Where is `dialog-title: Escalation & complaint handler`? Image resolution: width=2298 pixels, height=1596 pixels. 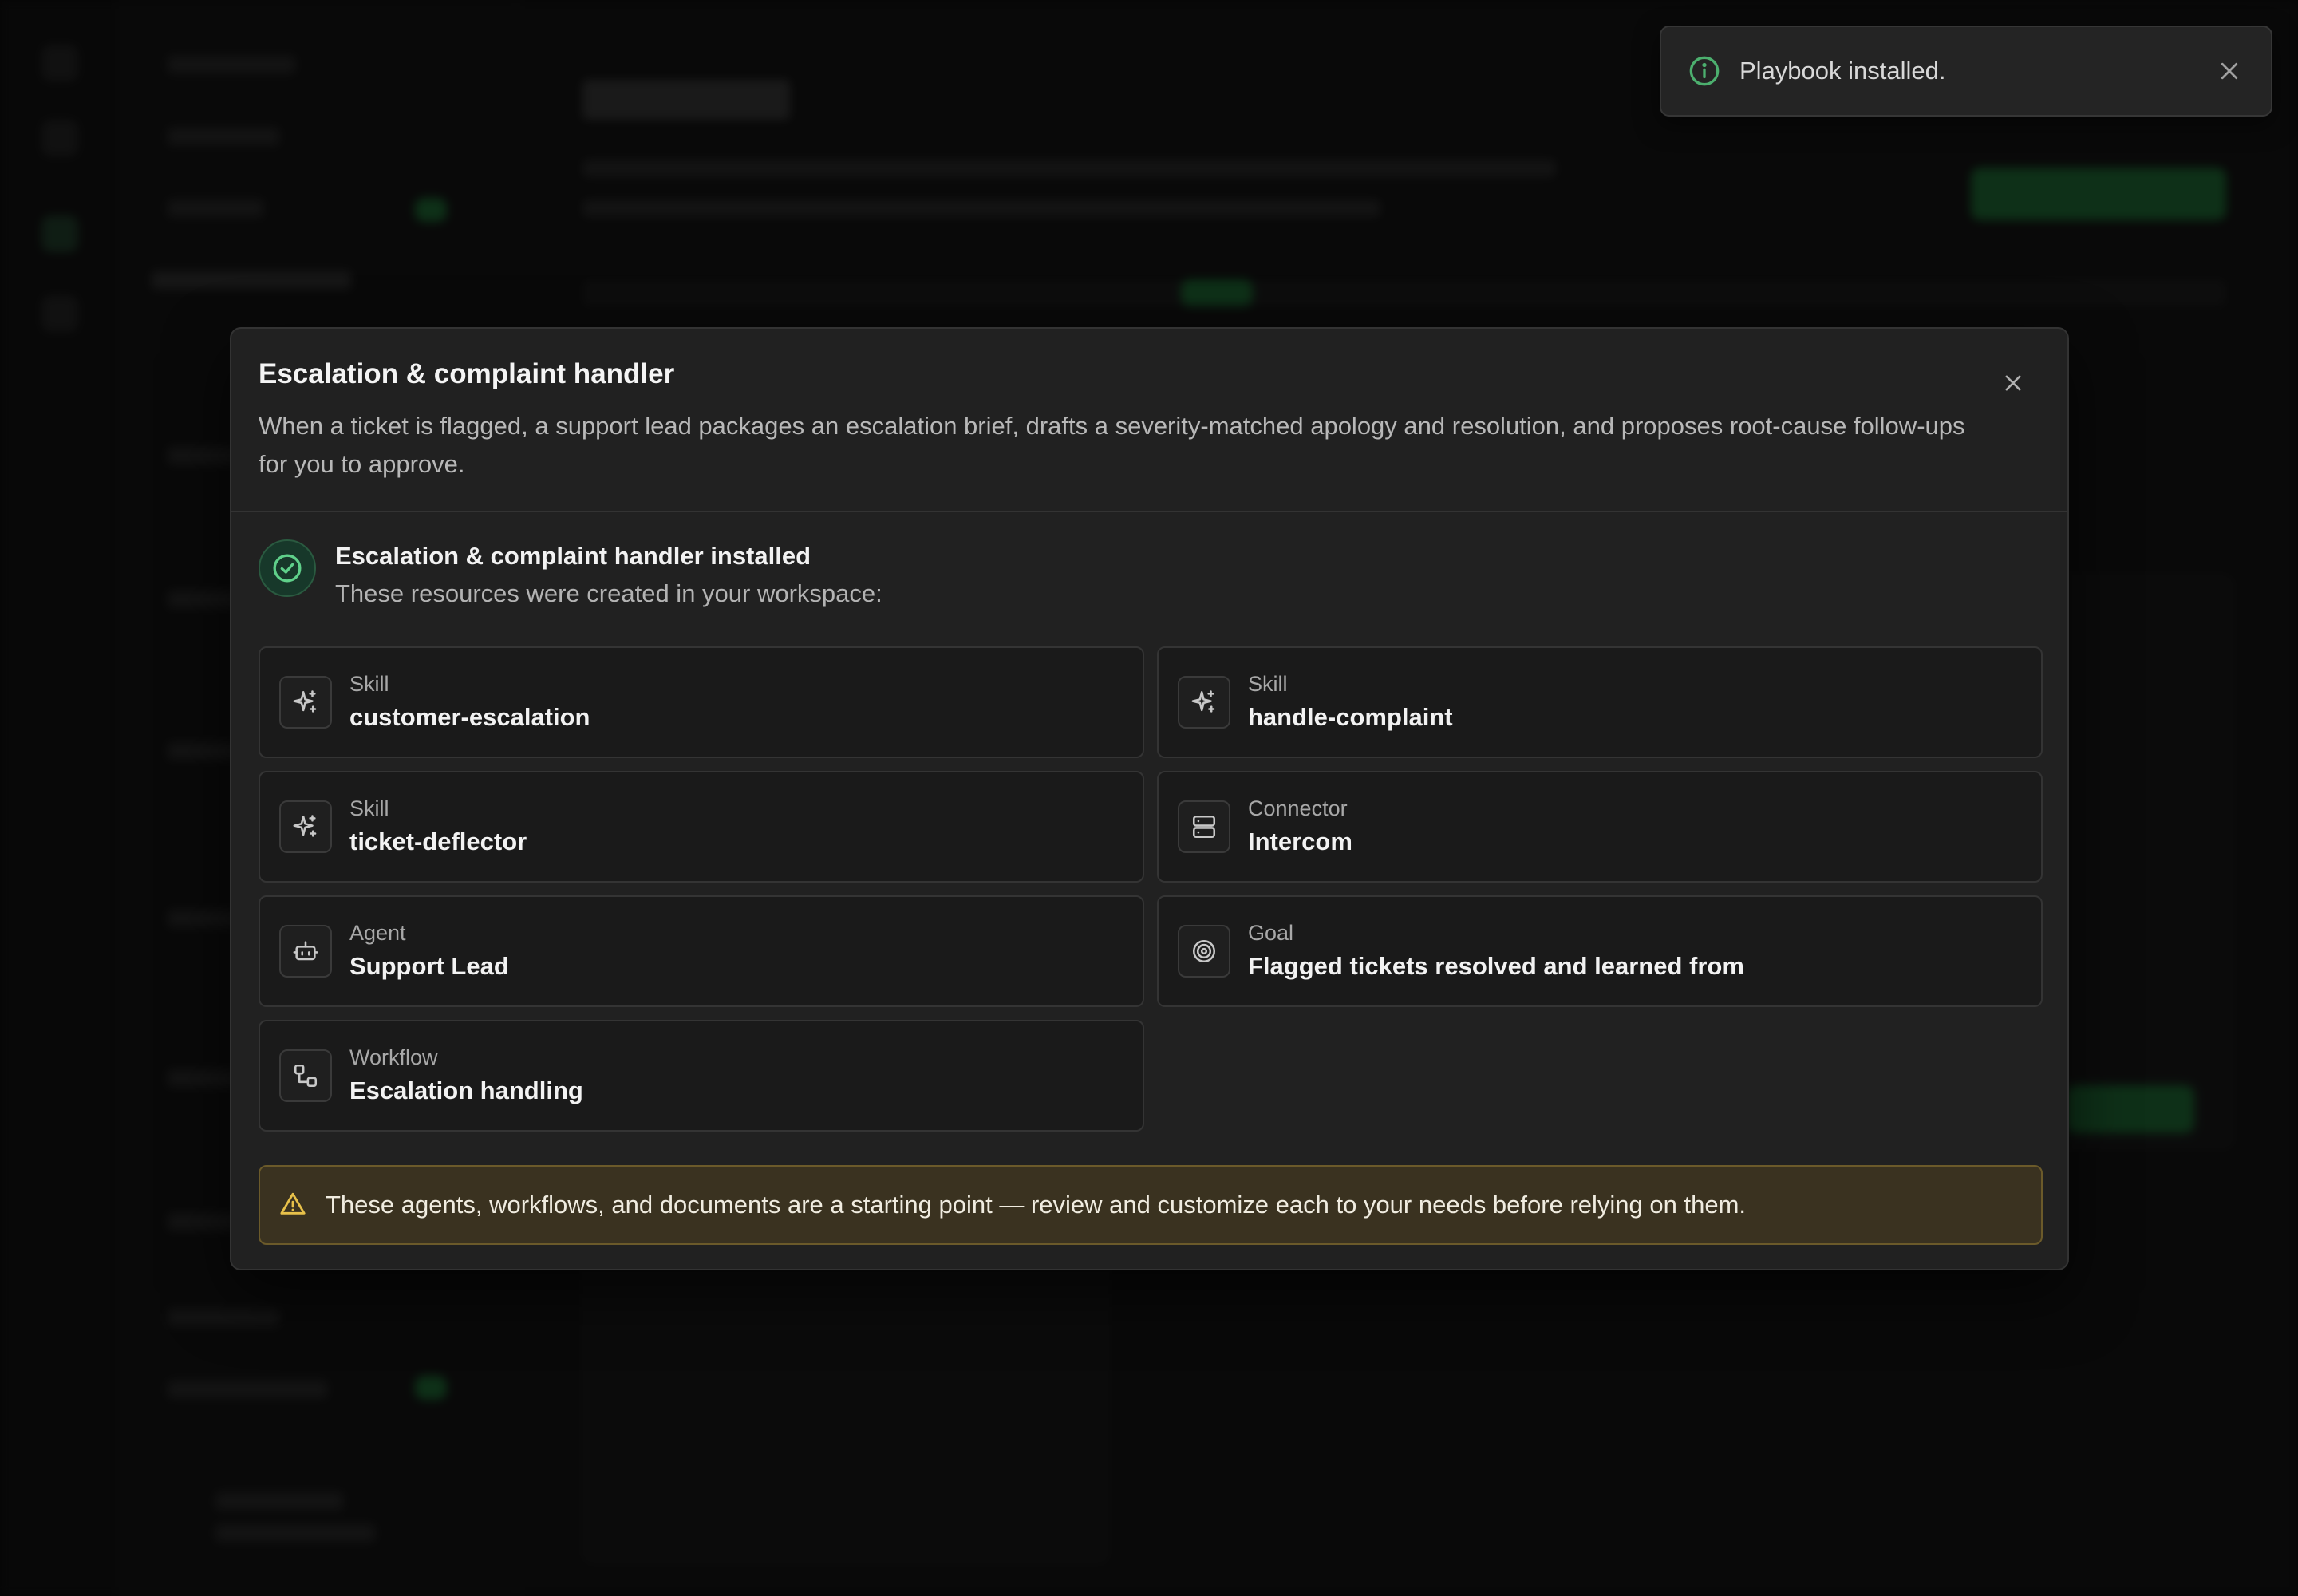 dialog-title: Escalation & complaint handler is located at coordinates (467, 373).